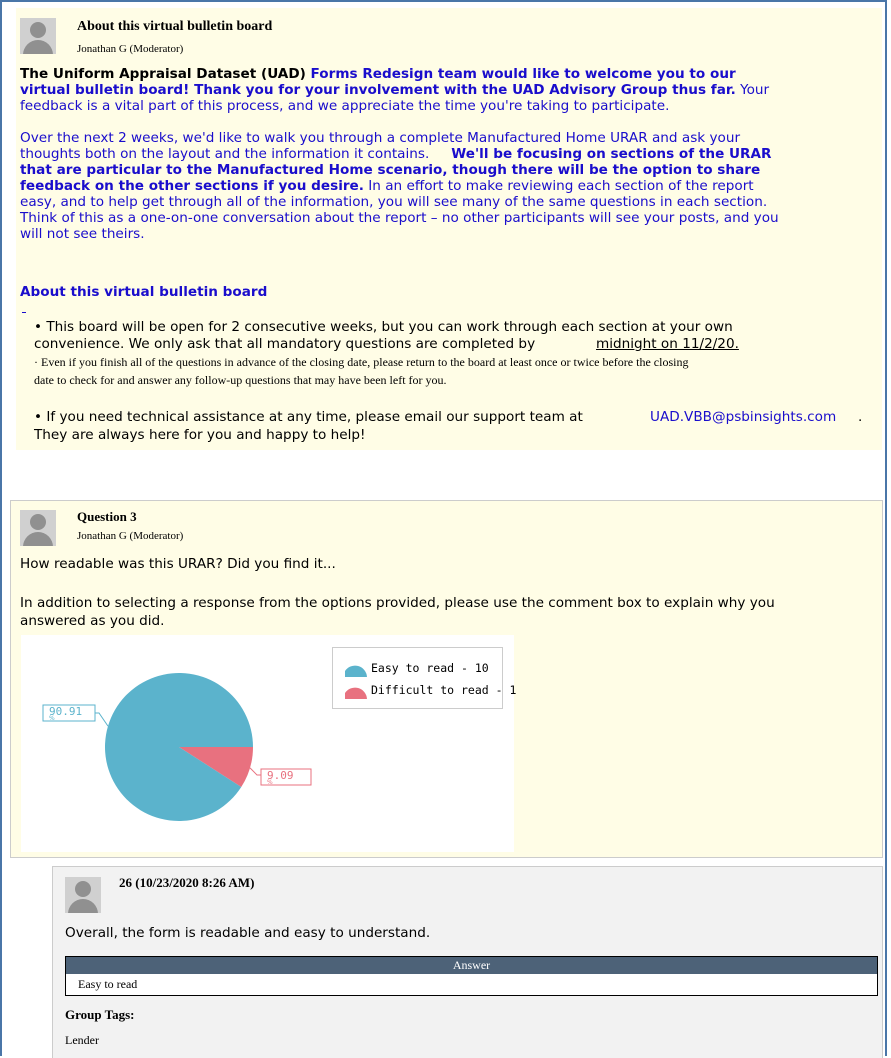 The height and width of the screenshot is (1058, 891). I want to click on chart-legend: Easy to read - 10 Difficult to read - 1, so click(424, 678).